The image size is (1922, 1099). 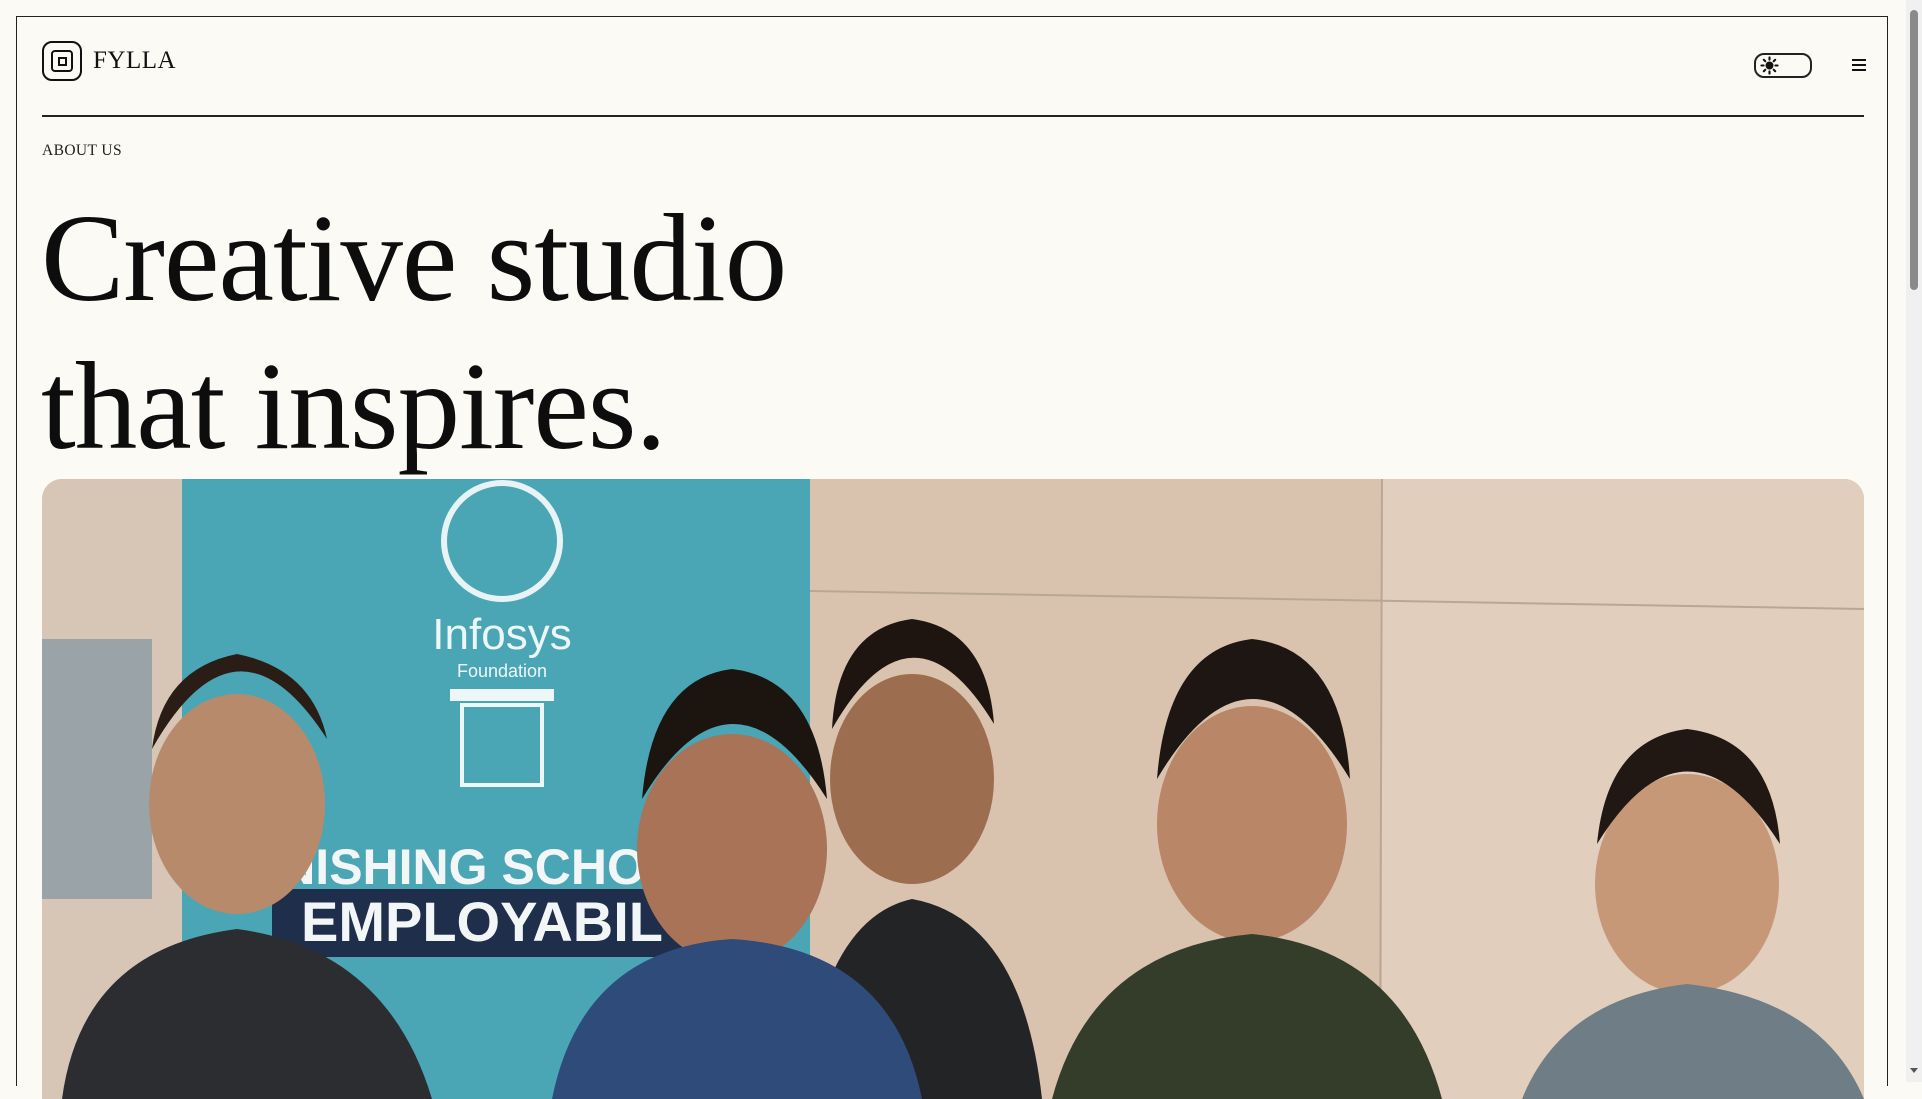 I want to click on banner-sub: Foundation, so click(x=502, y=671).